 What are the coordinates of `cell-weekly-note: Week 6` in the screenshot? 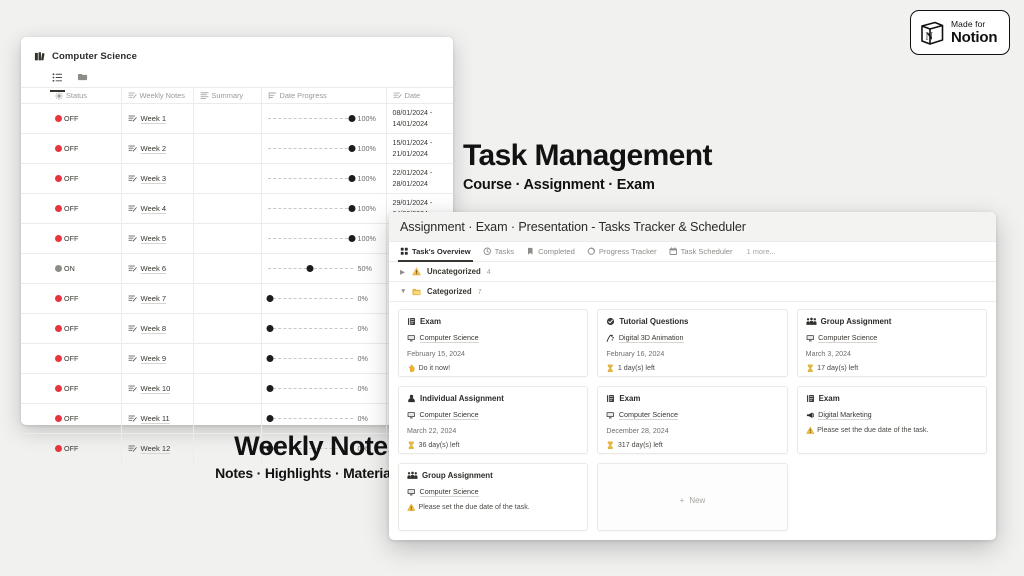 It's located at (157, 268).